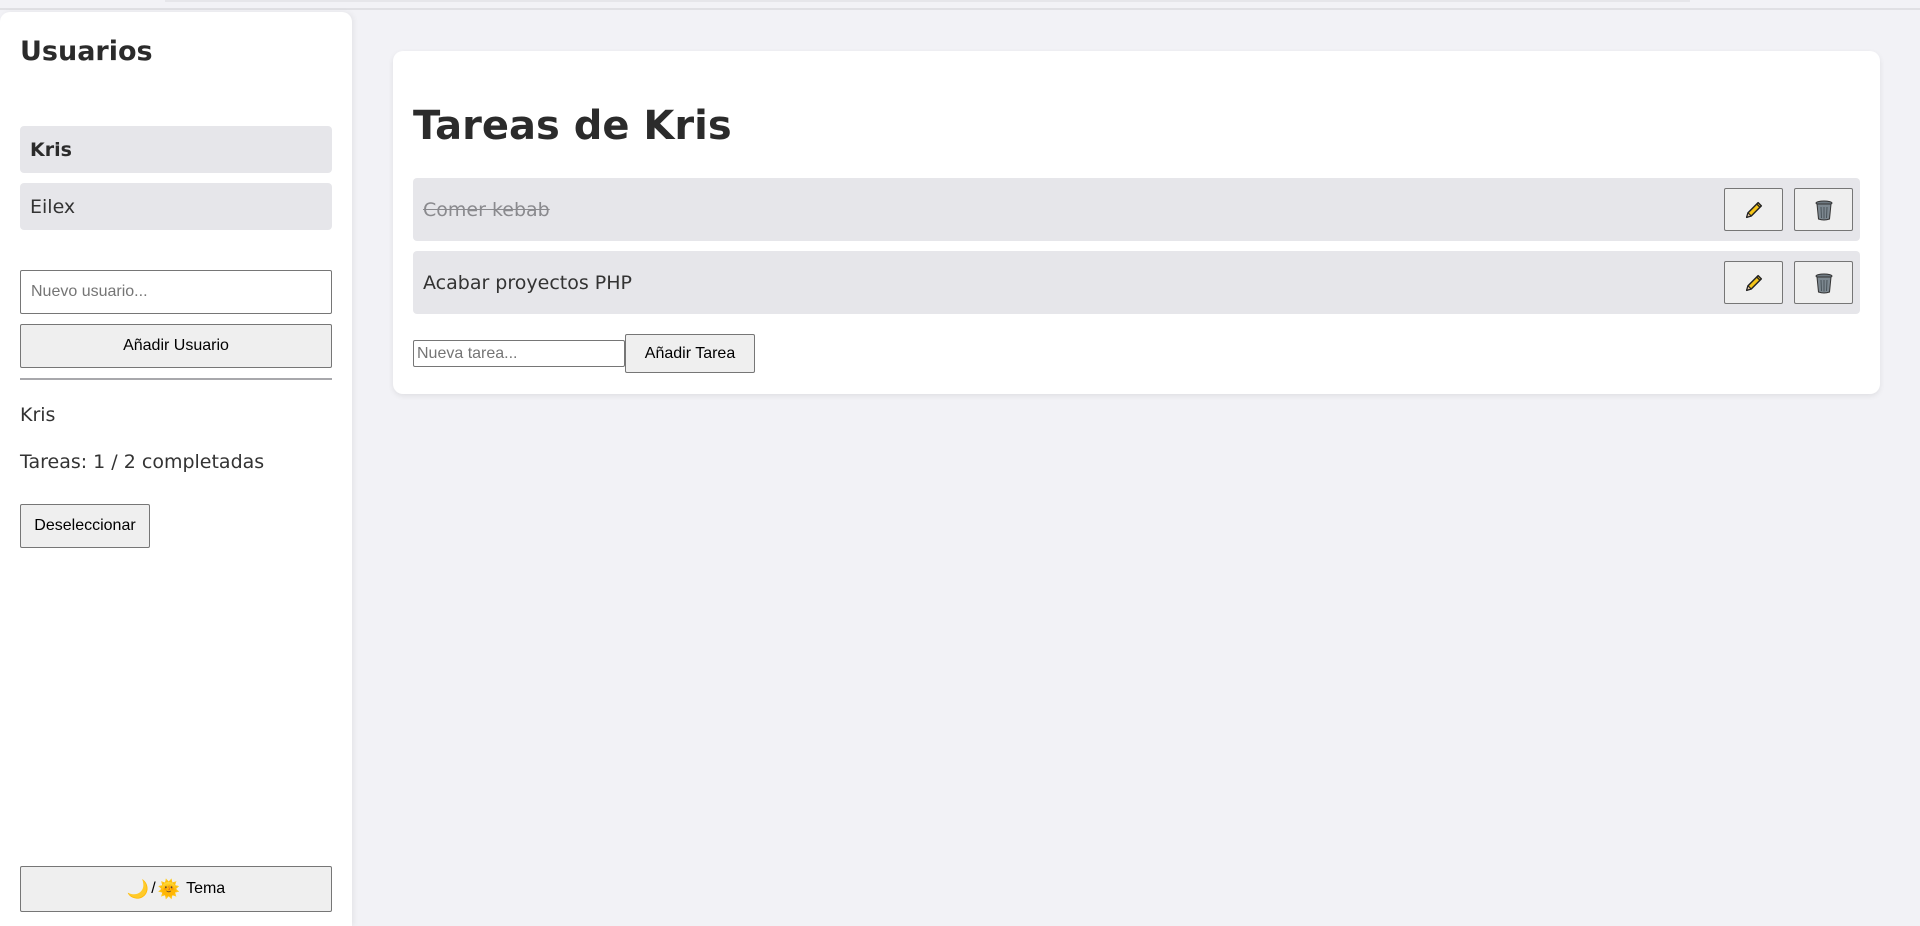 The width and height of the screenshot is (1920, 926). I want to click on selected-user-name: Kris, so click(38, 415).